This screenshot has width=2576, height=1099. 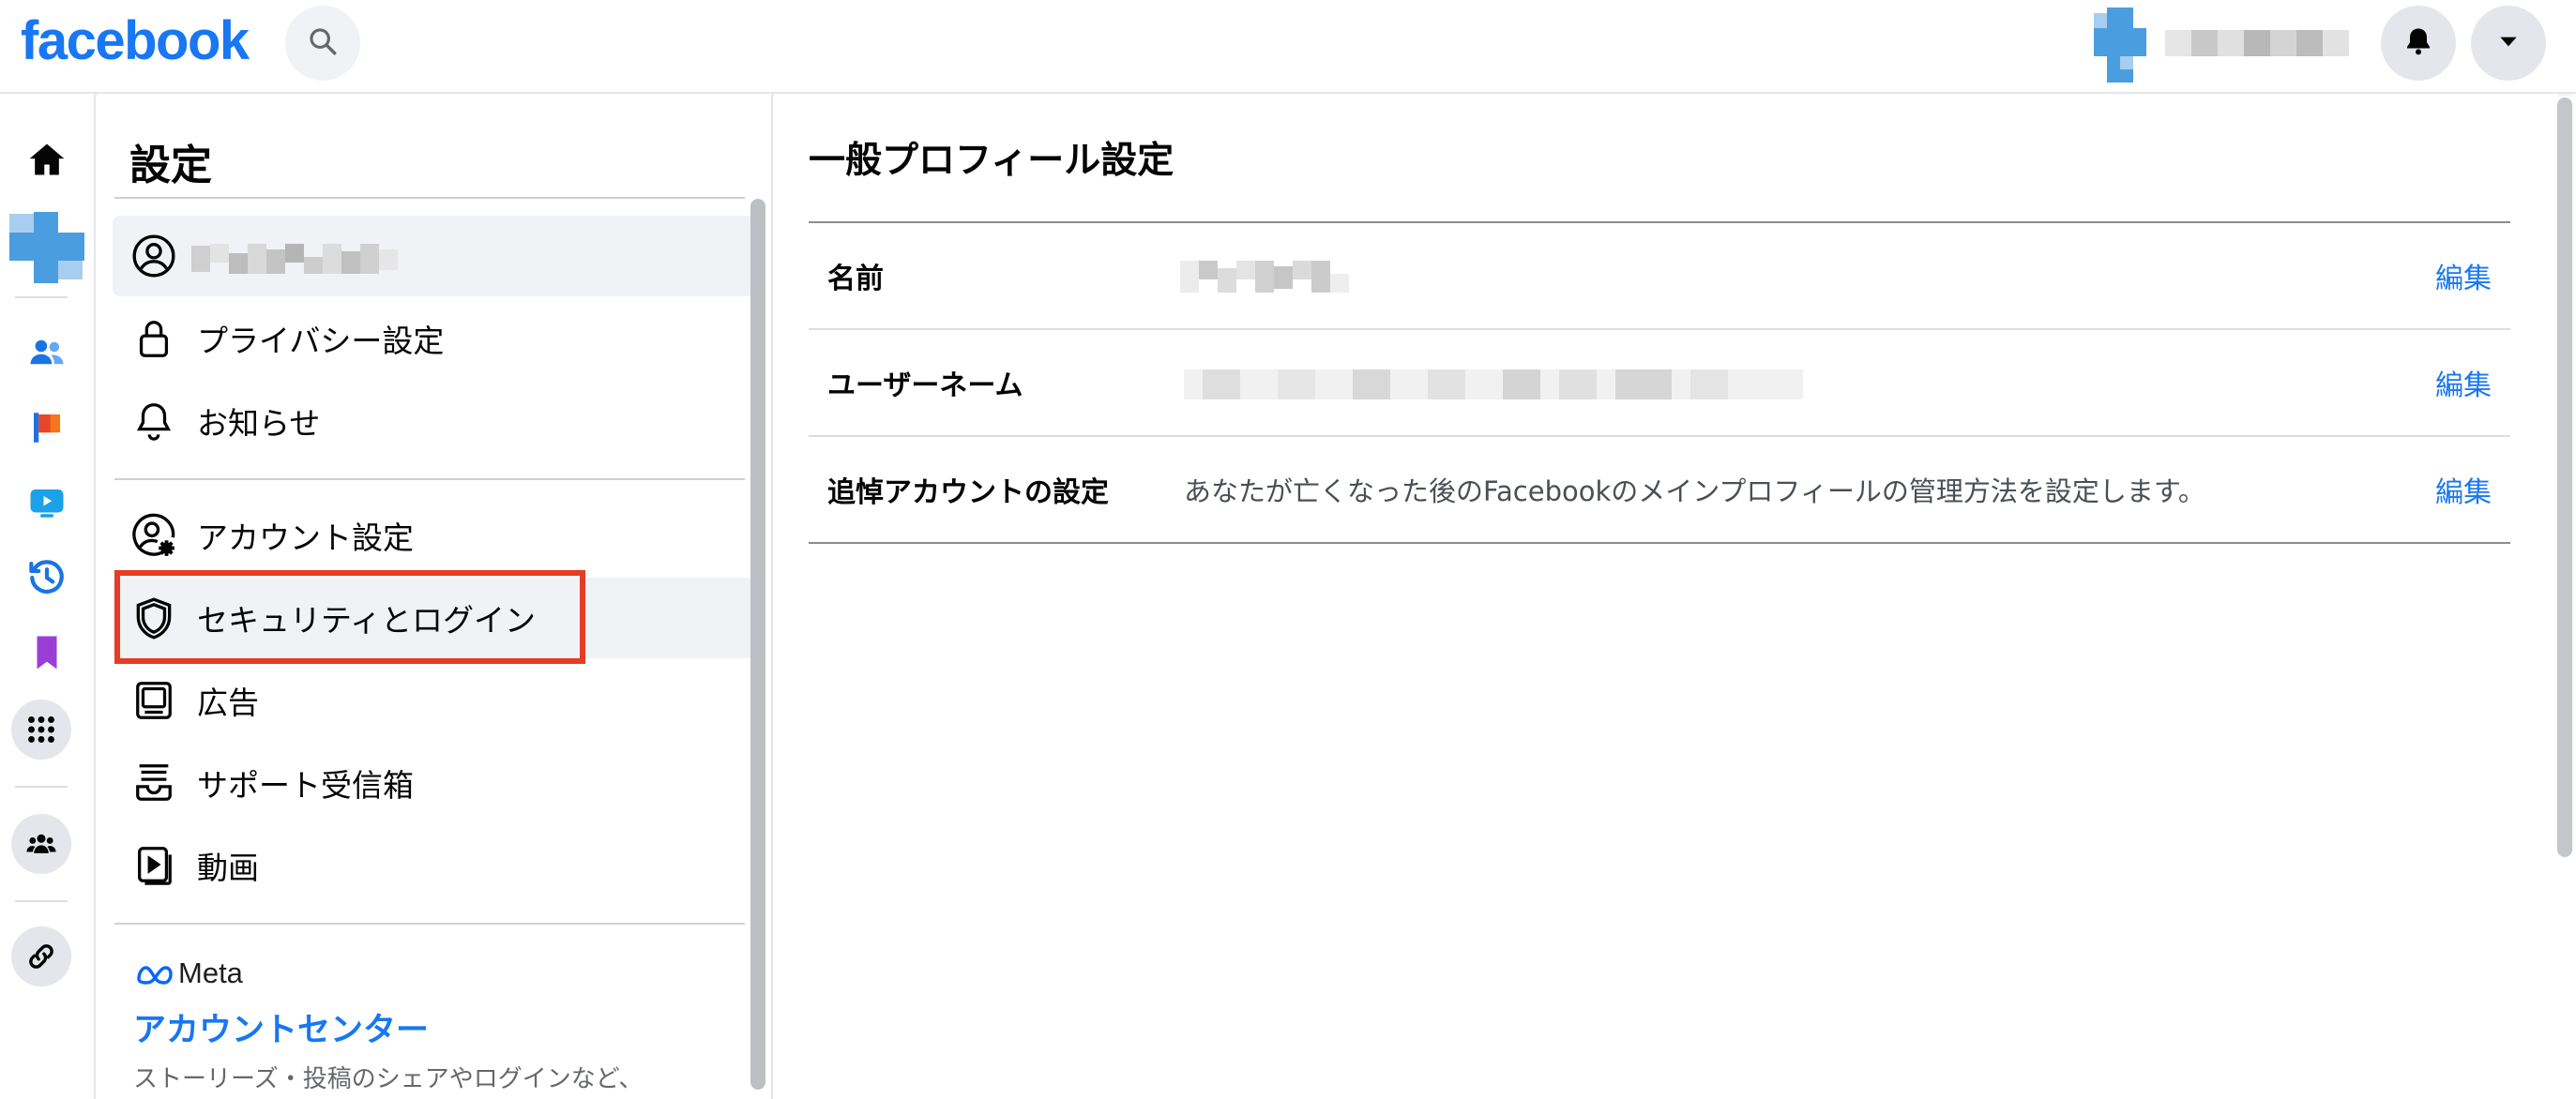 I want to click on account-menu-button, so click(x=2508, y=43).